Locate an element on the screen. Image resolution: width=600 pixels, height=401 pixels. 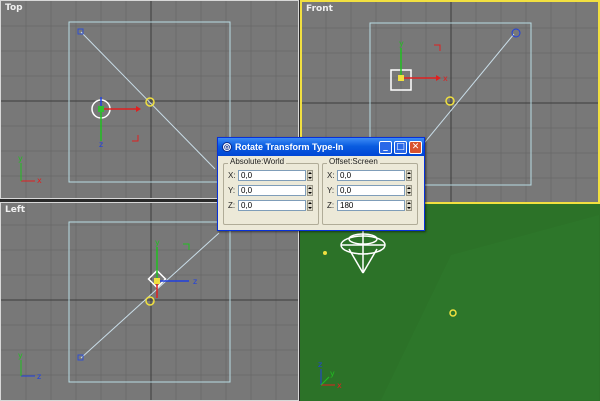
offset-x-field: 0,0 is located at coordinates (371, 175).